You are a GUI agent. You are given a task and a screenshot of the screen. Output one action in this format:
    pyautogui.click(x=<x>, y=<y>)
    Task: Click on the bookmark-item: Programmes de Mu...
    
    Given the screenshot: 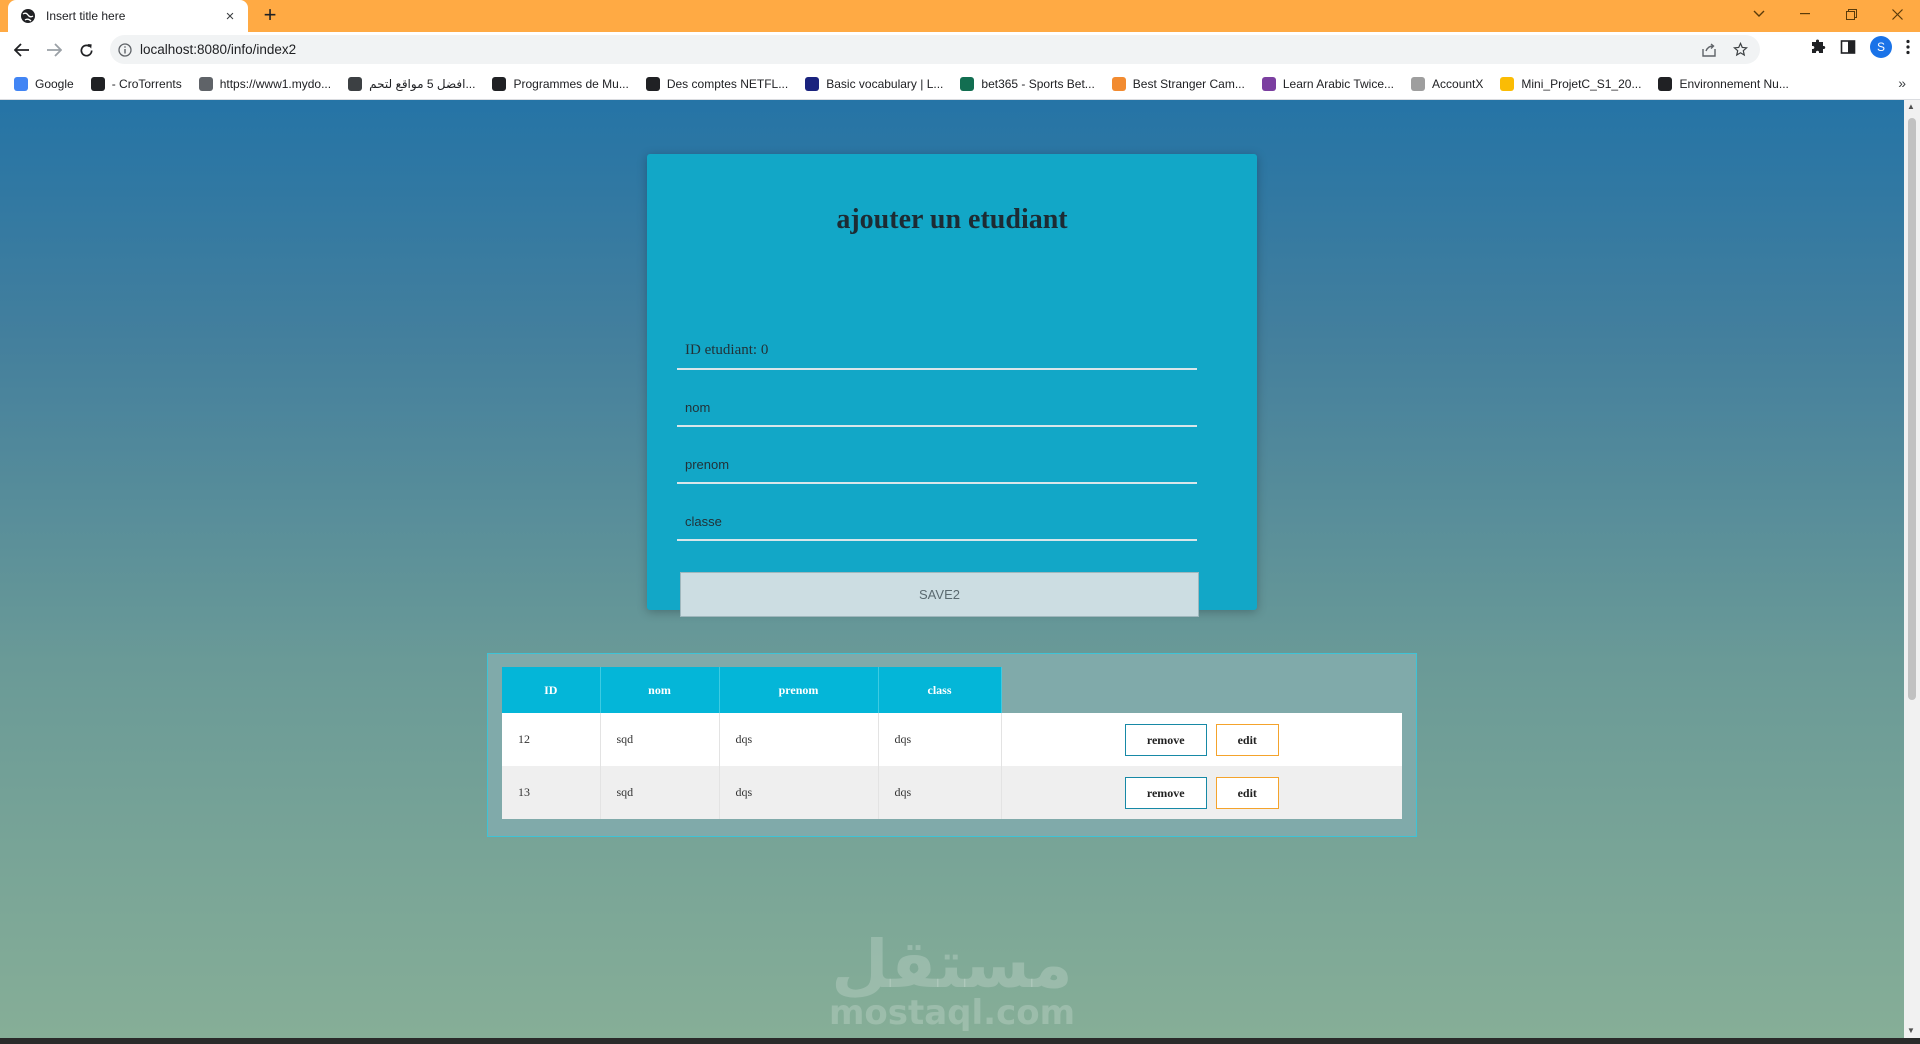 What is the action you would take?
    pyautogui.click(x=560, y=83)
    